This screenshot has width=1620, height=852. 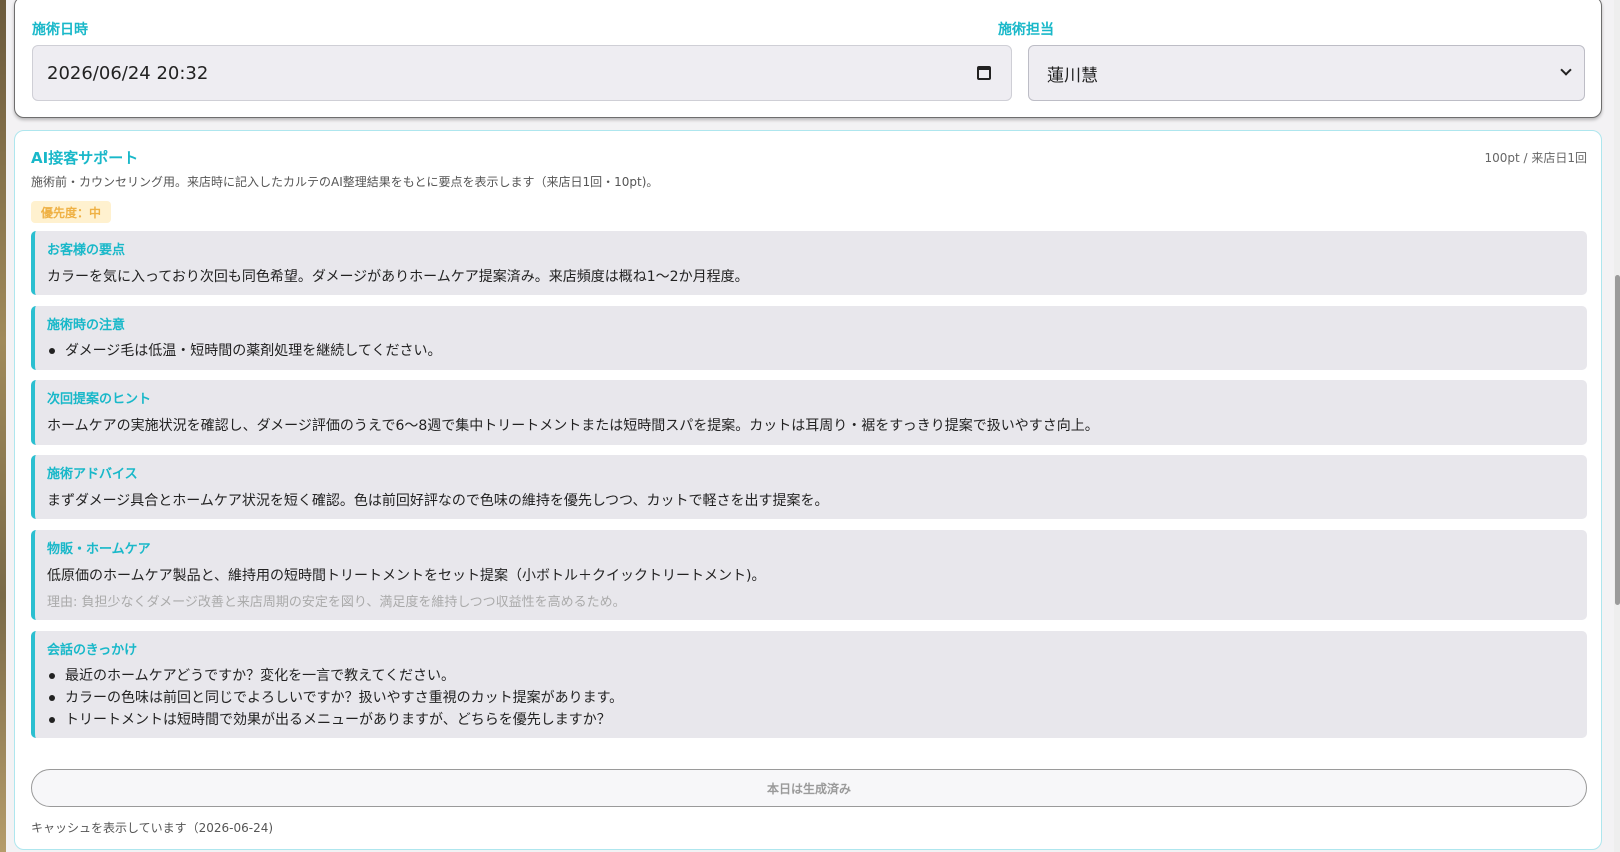 I want to click on section-title: 会話のきっかけ, so click(x=92, y=650).